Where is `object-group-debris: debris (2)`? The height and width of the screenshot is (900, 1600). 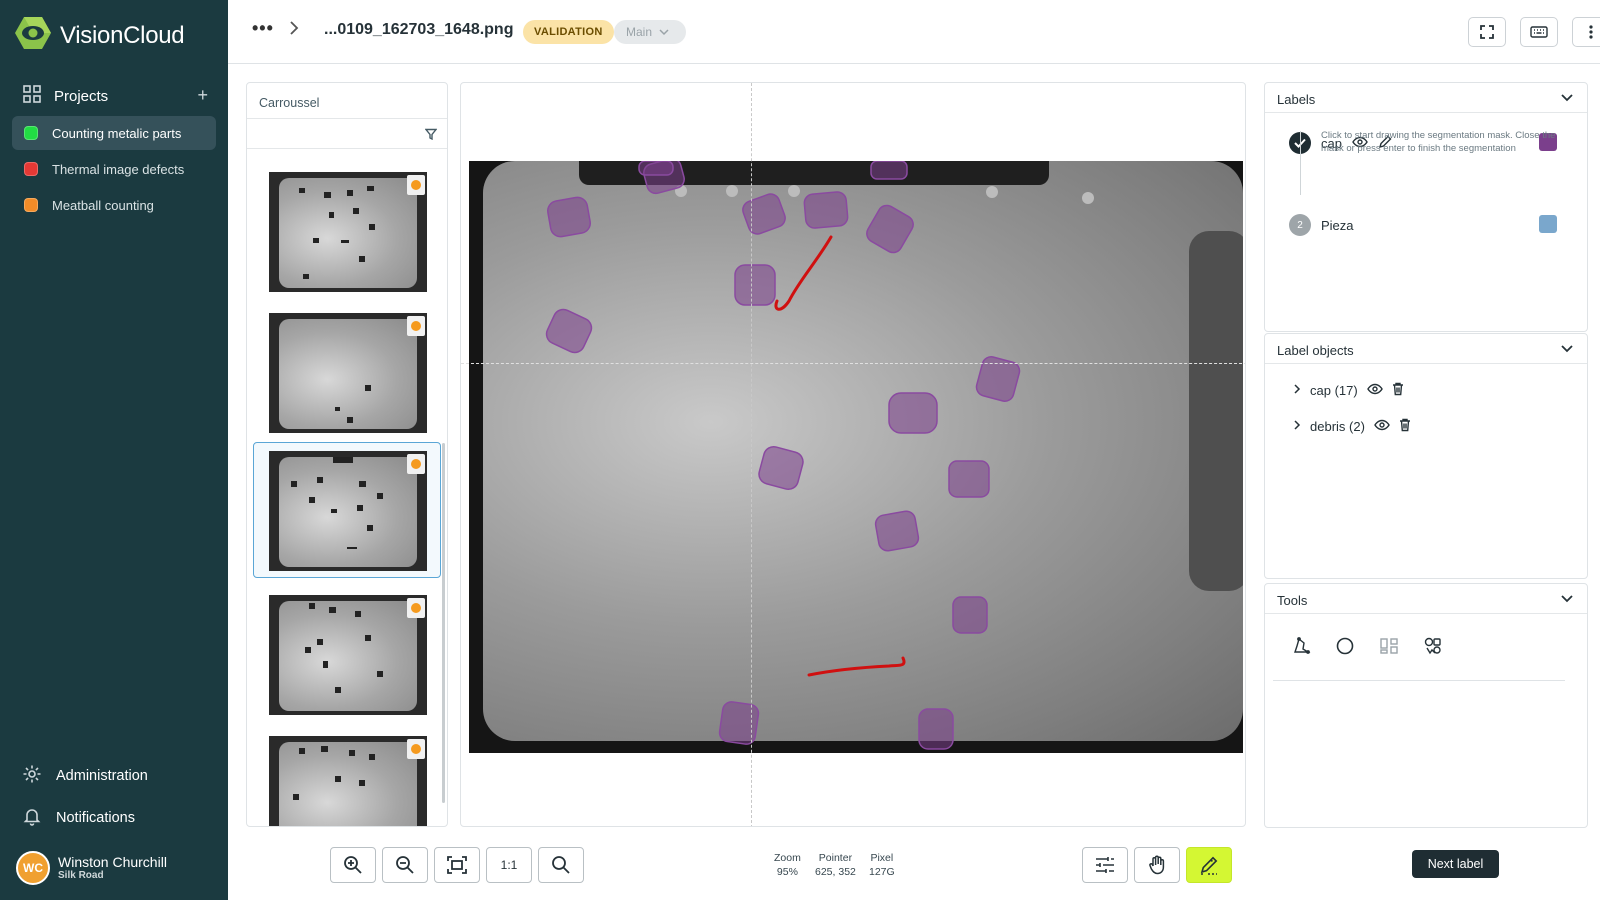 object-group-debris: debris (2) is located at coordinates (1352, 426).